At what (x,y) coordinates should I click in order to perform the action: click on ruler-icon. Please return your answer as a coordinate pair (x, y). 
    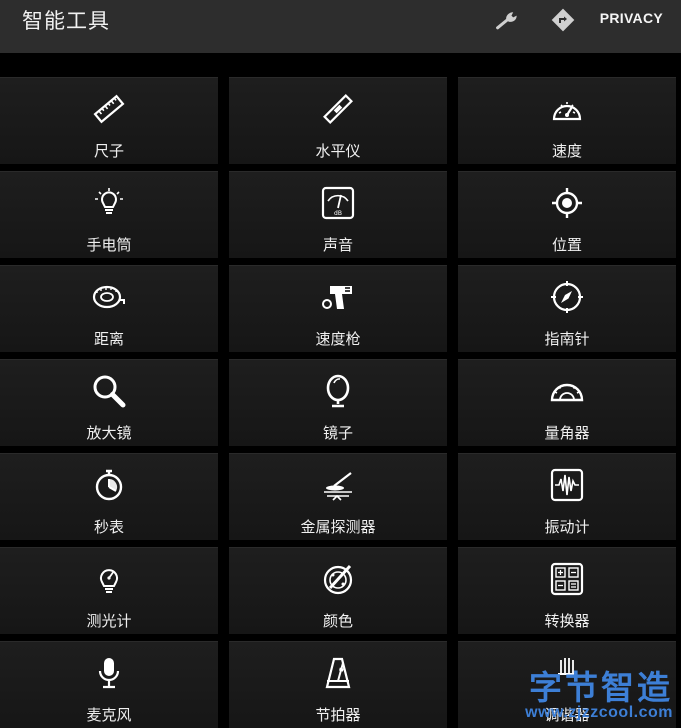
    Looking at the image, I should click on (109, 109).